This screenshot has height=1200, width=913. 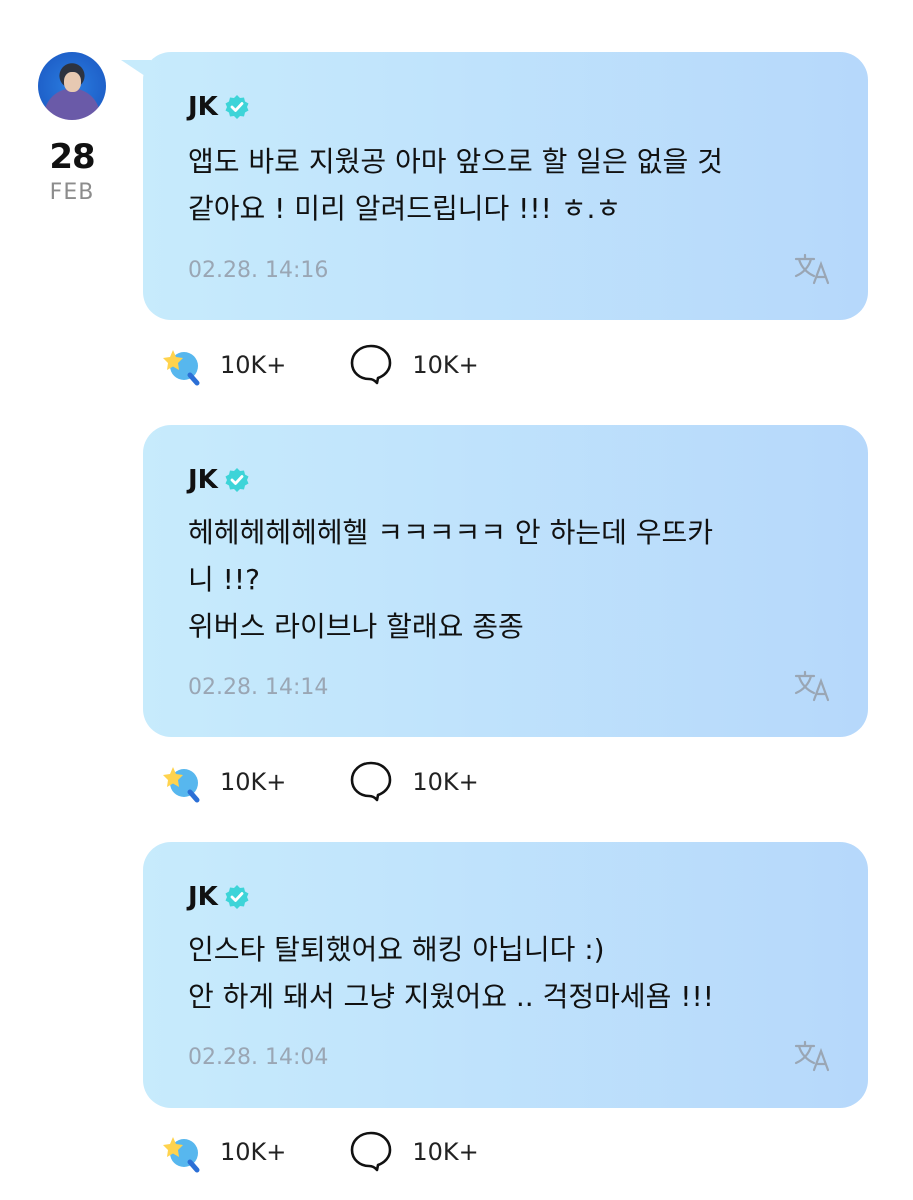 What do you see at coordinates (258, 270) in the screenshot?
I see `post-time: 02.28. 14:16` at bounding box center [258, 270].